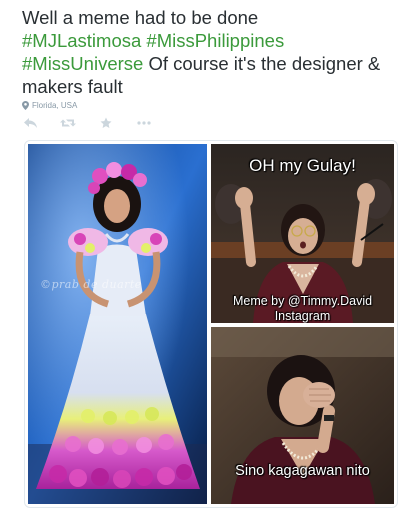  Describe the element at coordinates (25, 105) in the screenshot. I see `location-pin-icon` at that location.